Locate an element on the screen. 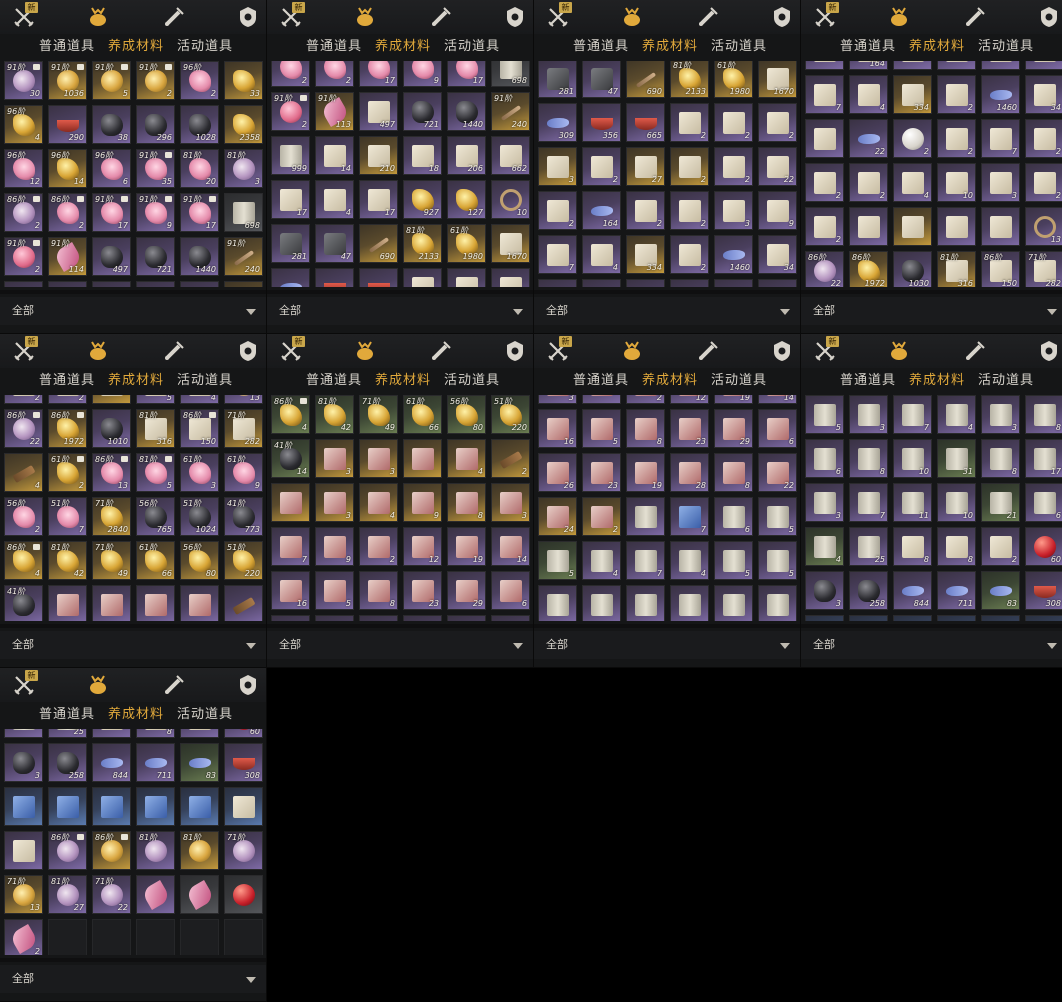  item-slot: 96阶 4 is located at coordinates (23, 124).